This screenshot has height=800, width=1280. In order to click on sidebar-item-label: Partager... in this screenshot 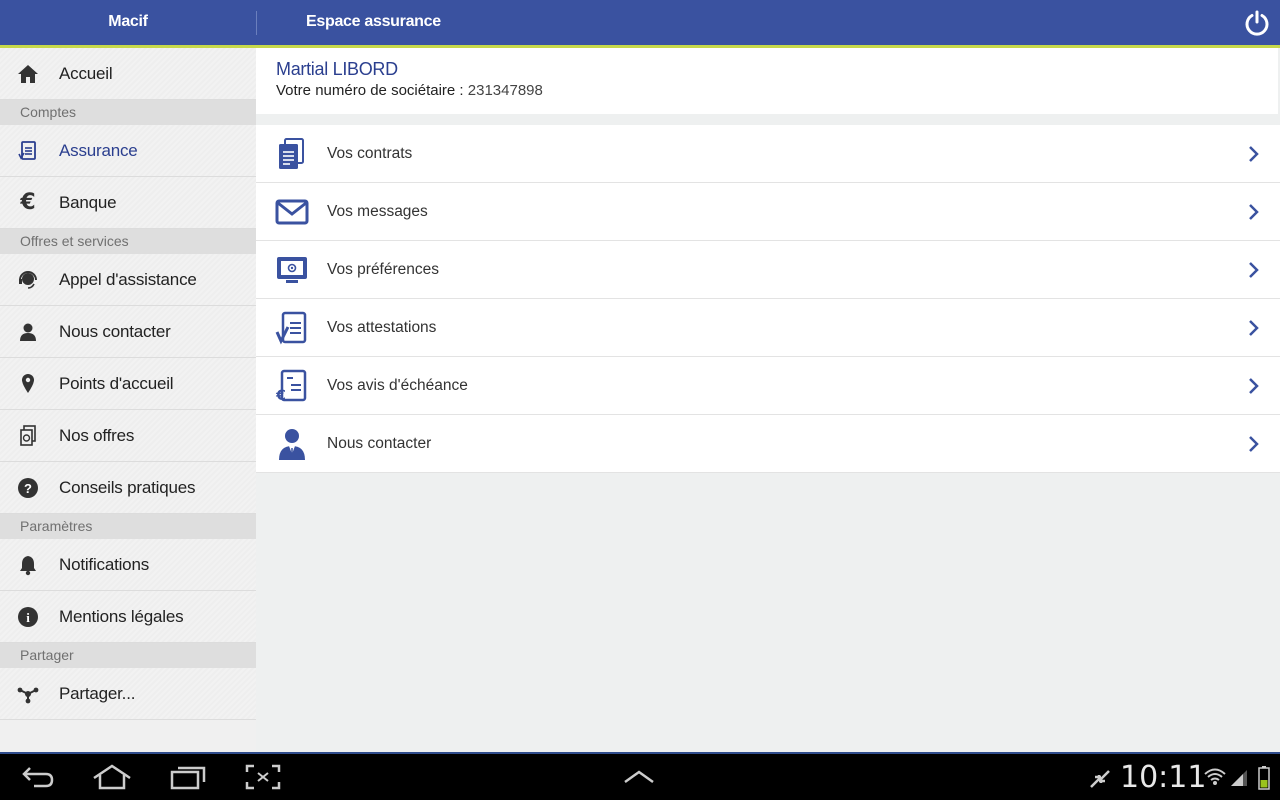, I will do `click(97, 693)`.